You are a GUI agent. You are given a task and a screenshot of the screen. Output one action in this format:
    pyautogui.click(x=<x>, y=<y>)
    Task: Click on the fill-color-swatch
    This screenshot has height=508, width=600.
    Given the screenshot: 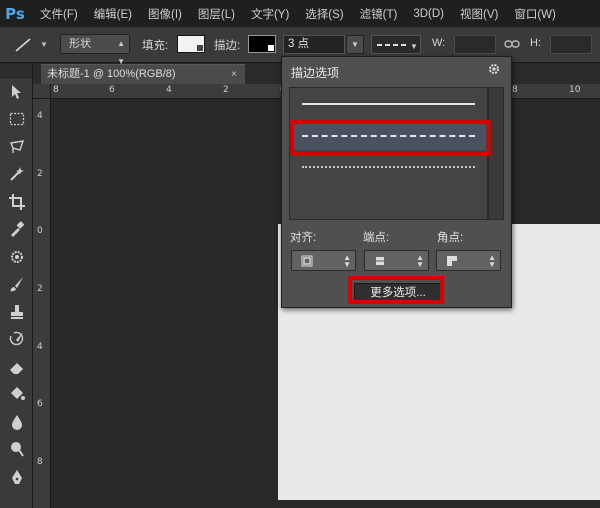 What is the action you would take?
    pyautogui.click(x=191, y=44)
    